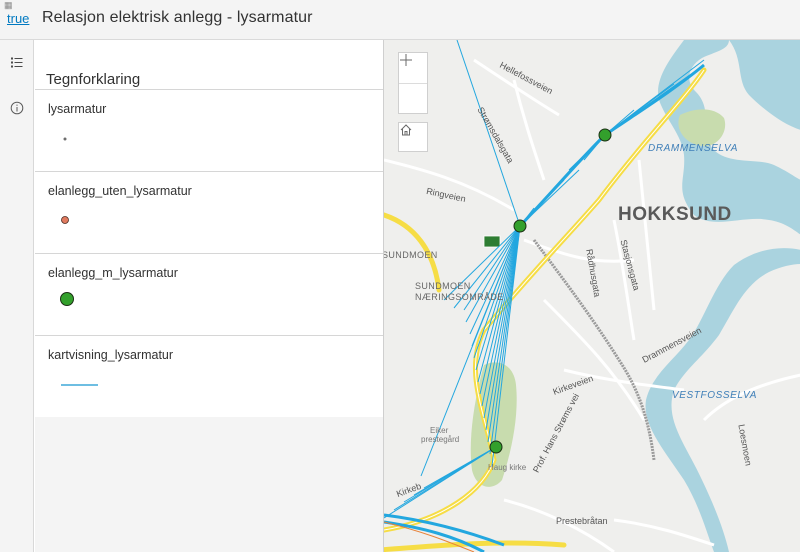  I want to click on legend-item-lysarmatur: lysarmatur, so click(209, 130).